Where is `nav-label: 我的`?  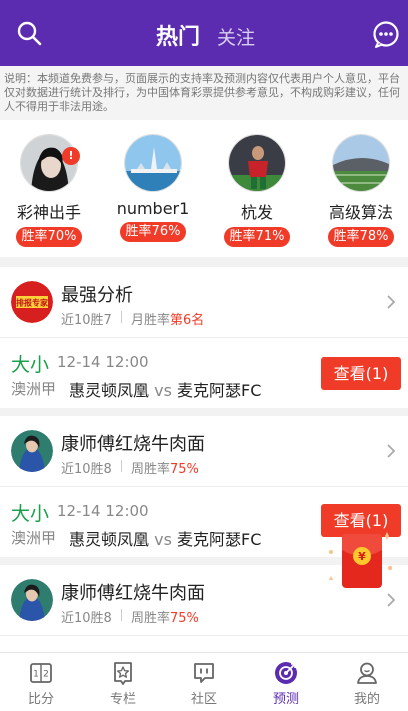
nav-label: 我的 is located at coordinates (366, 699).